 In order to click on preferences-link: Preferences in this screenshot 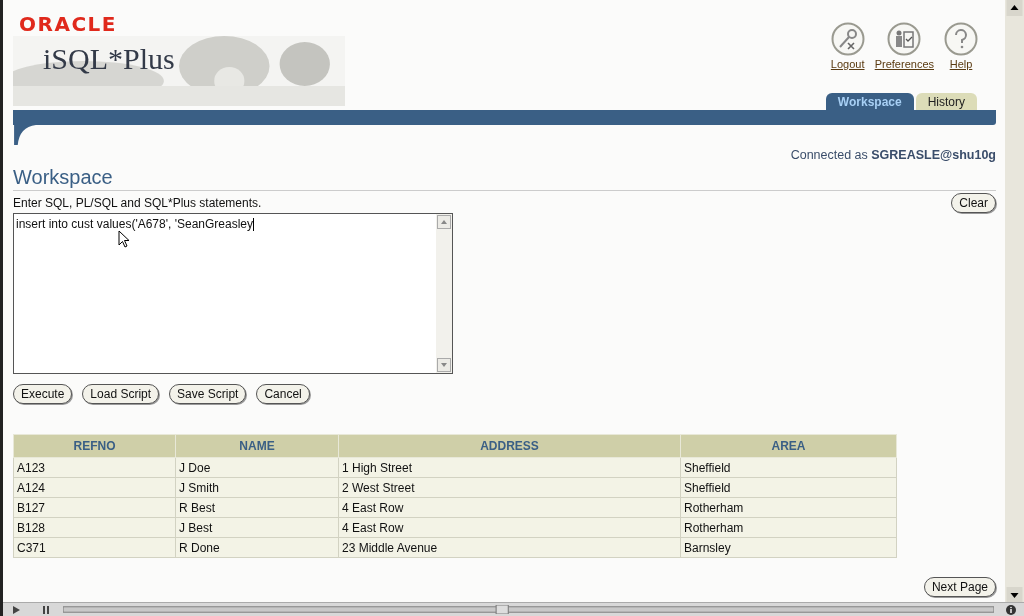, I will do `click(904, 57)`.